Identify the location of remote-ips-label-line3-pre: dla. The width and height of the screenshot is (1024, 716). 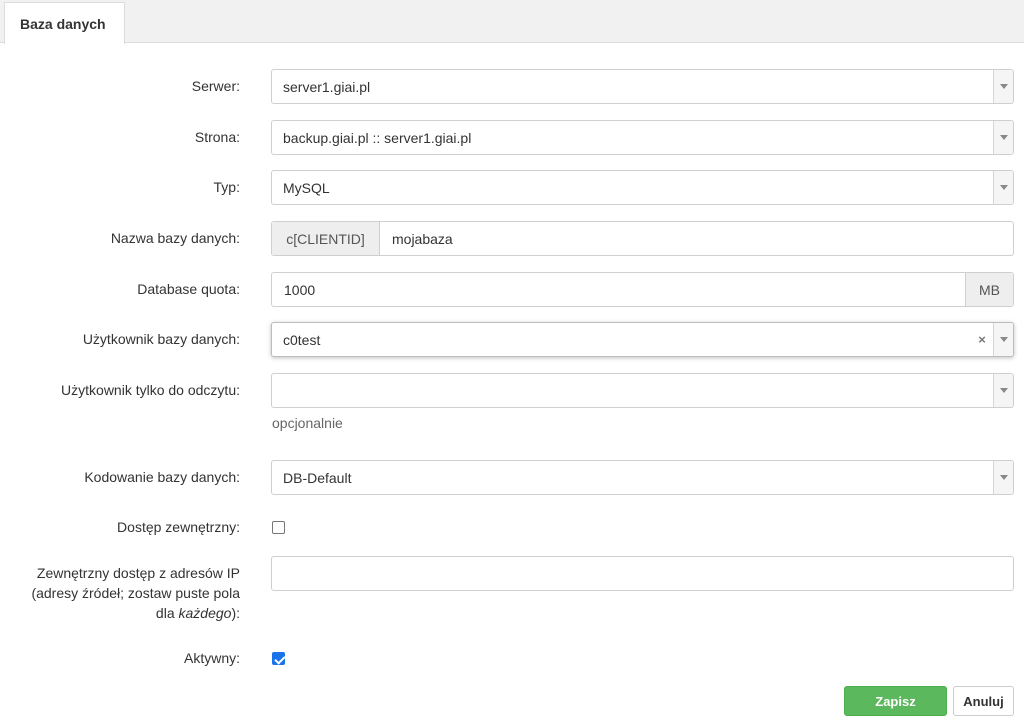
(167, 613).